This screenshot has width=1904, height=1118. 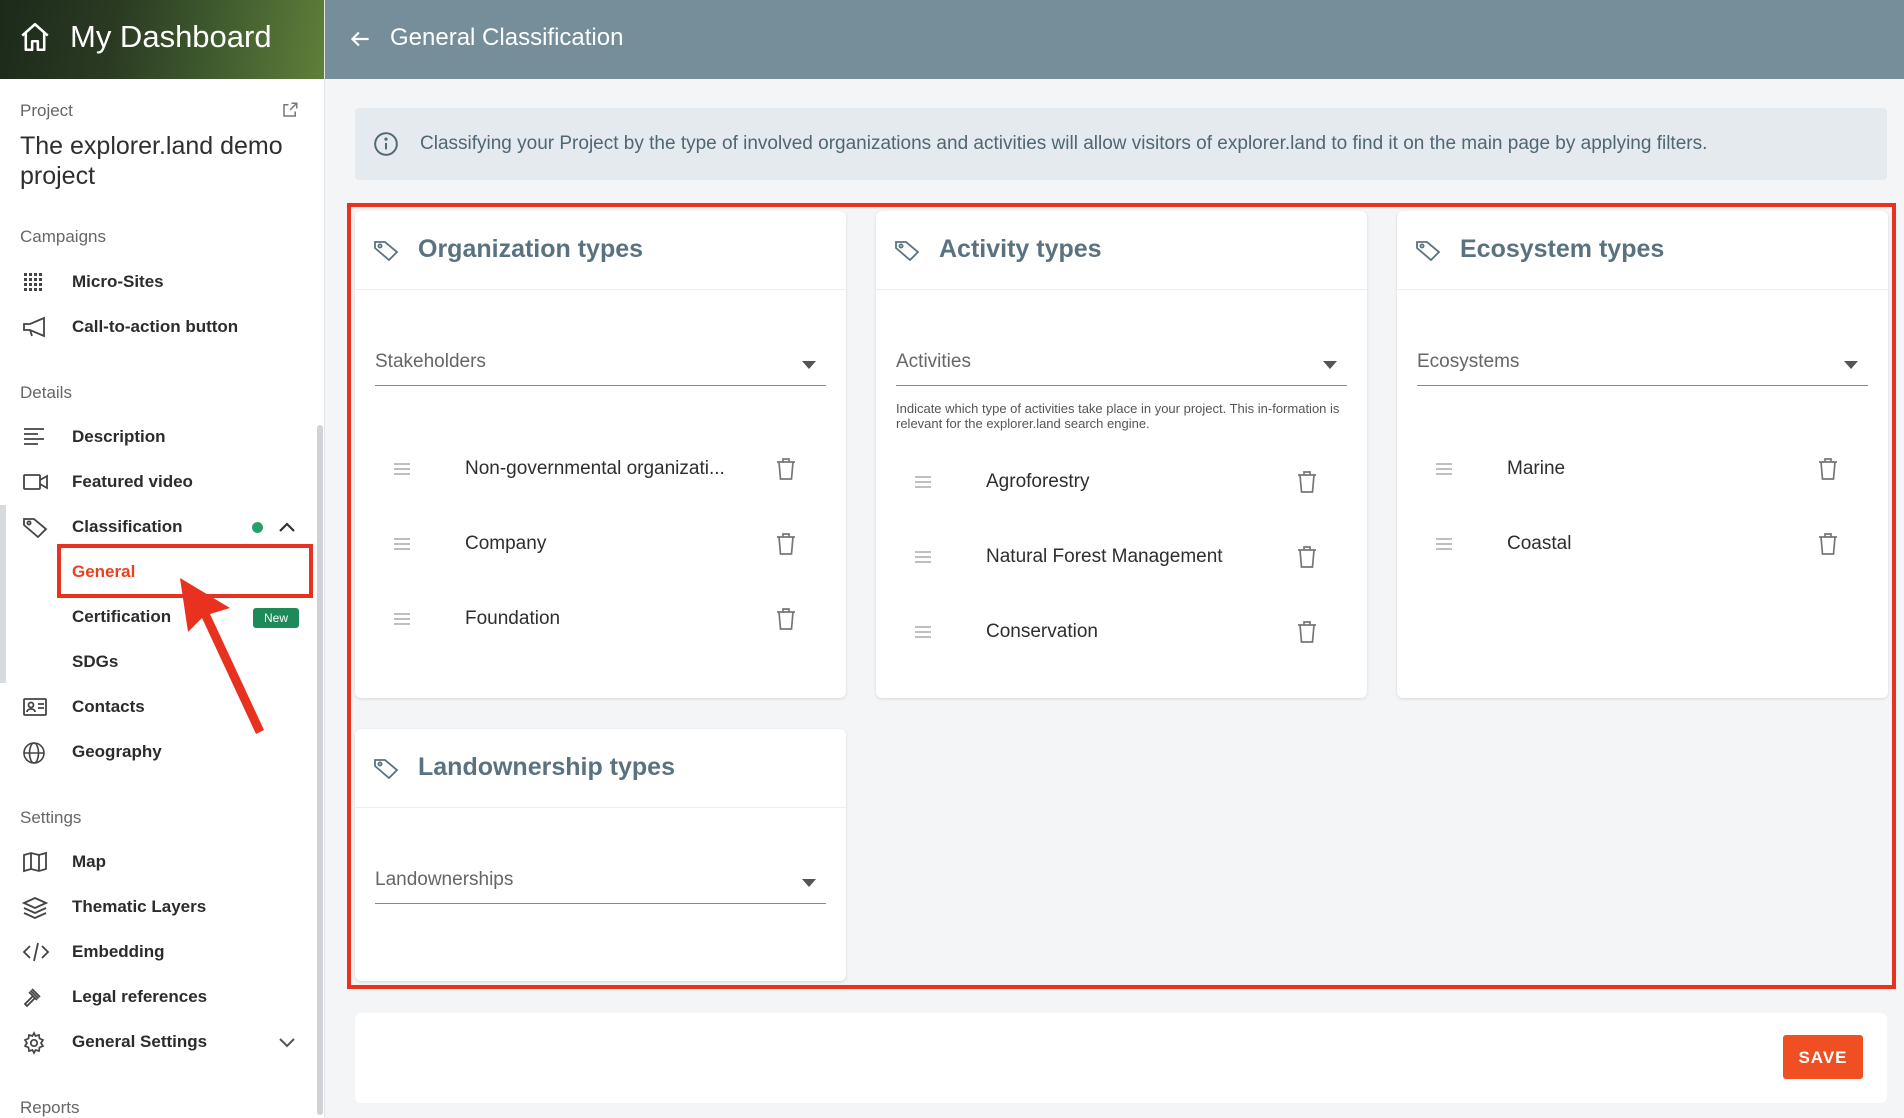 I want to click on back-arrow-icon, so click(x=360, y=39).